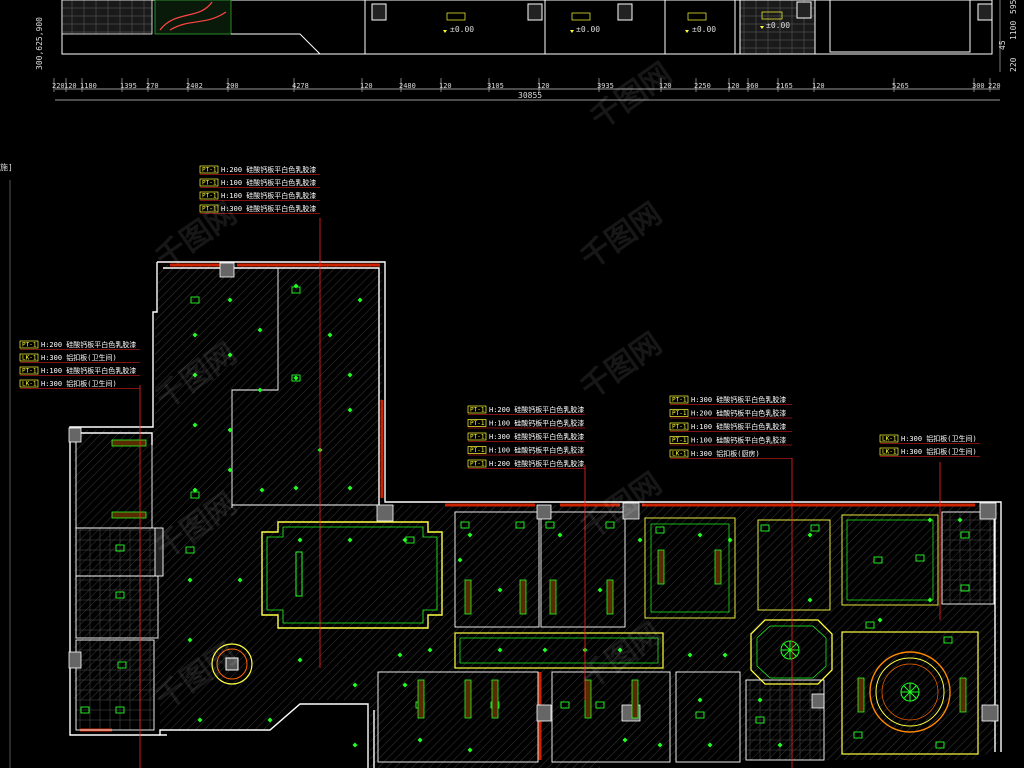 The width and height of the screenshot is (1024, 768). Describe the element at coordinates (900, 86) in the screenshot. I see `dimension-value: 5265` at that location.